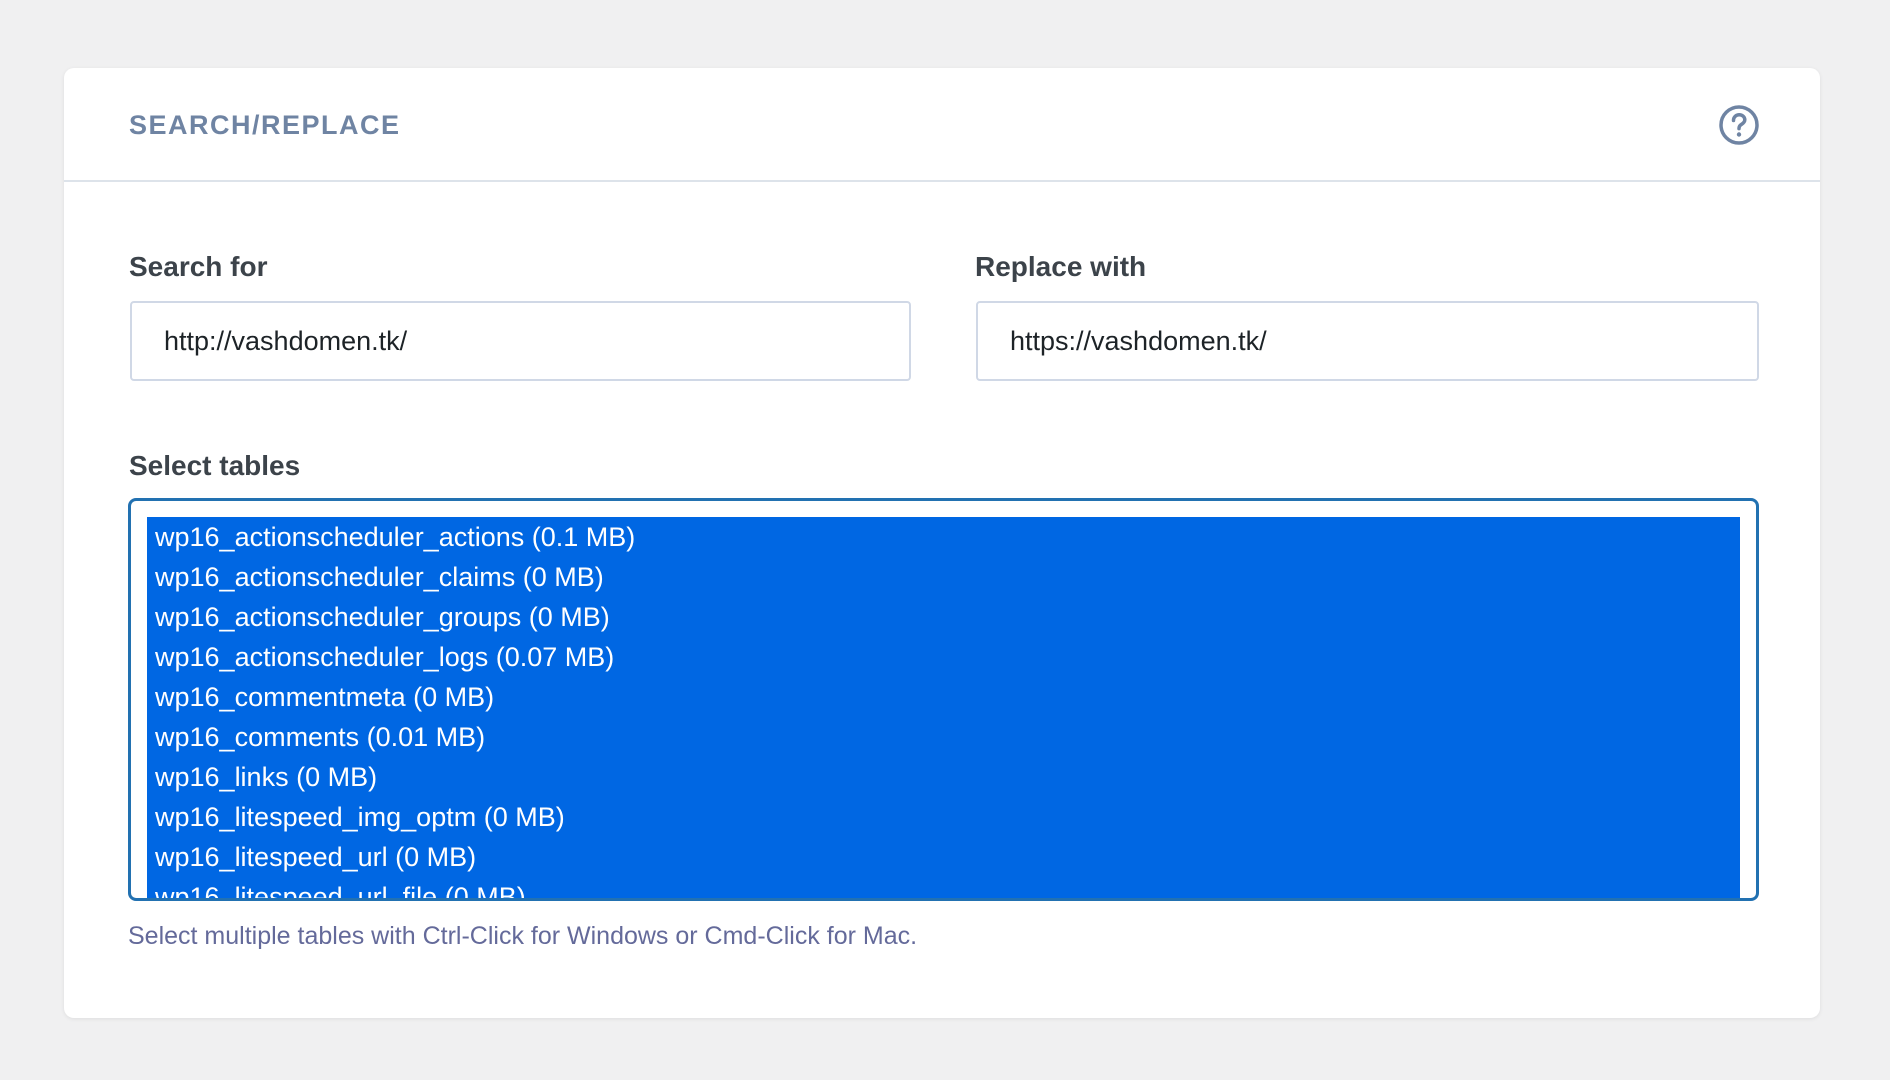  What do you see at coordinates (215, 465) in the screenshot?
I see `select-tables-label: Select tables` at bounding box center [215, 465].